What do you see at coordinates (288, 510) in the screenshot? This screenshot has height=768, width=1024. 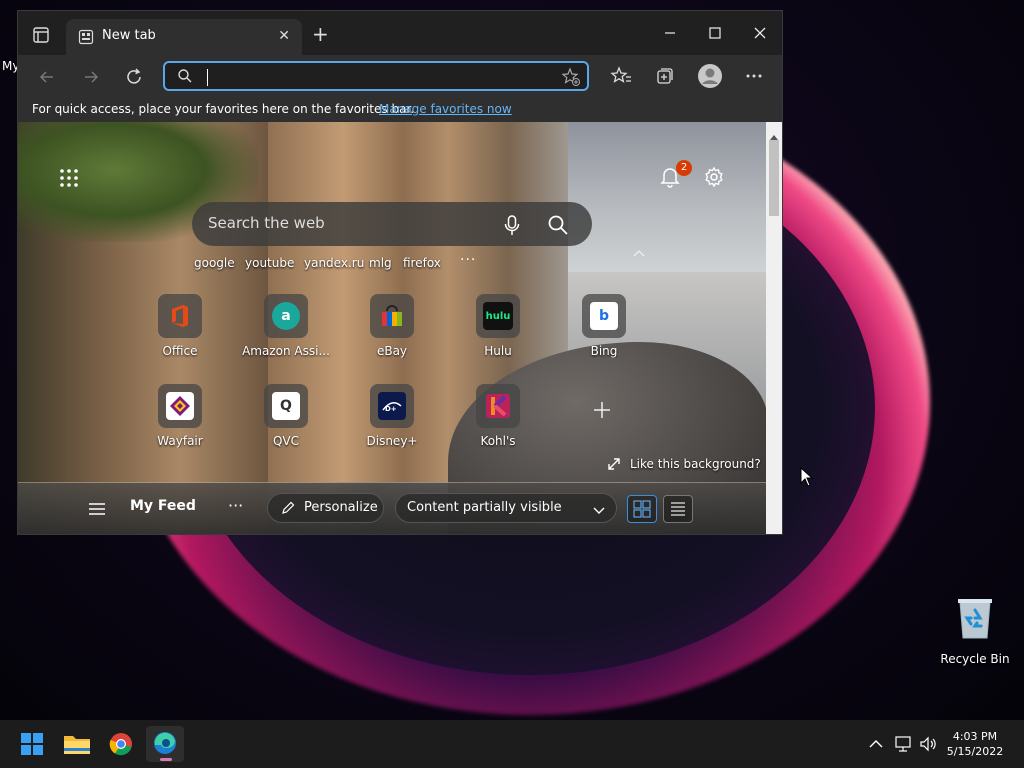 I see `pencil-icon` at bounding box center [288, 510].